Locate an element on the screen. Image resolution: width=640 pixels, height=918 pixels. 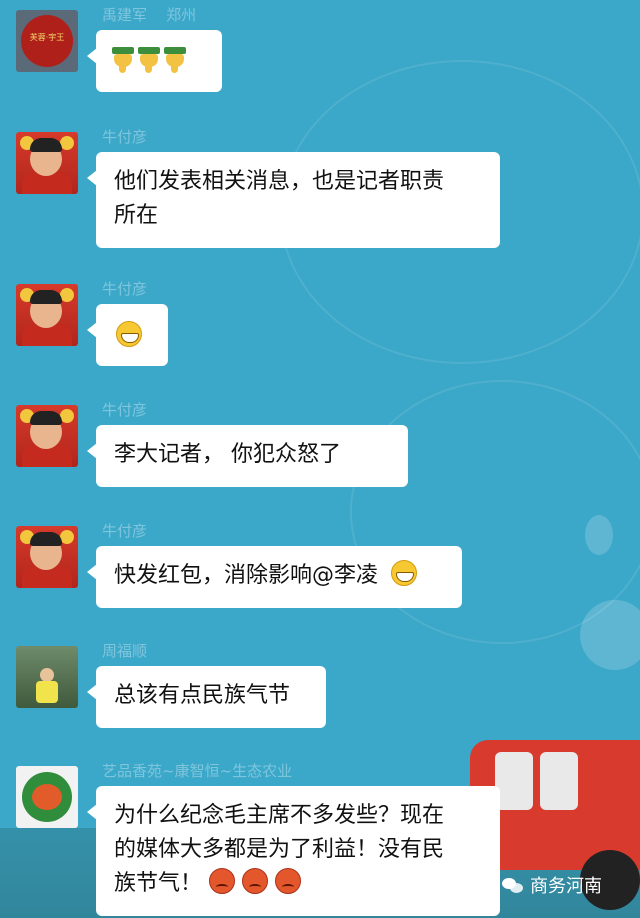
sender-name: 周福顺 is located at coordinates (125, 651).